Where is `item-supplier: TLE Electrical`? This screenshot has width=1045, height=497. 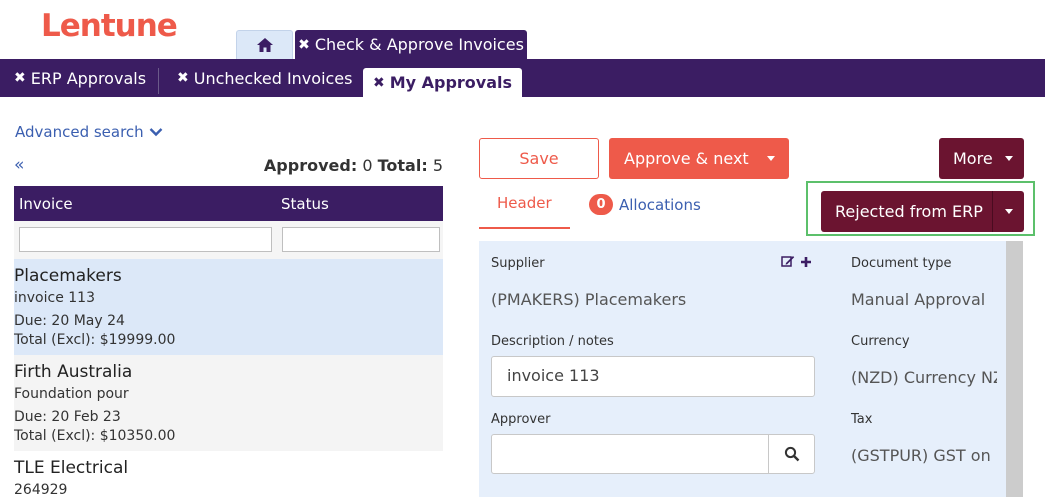 item-supplier: TLE Electrical is located at coordinates (71, 468).